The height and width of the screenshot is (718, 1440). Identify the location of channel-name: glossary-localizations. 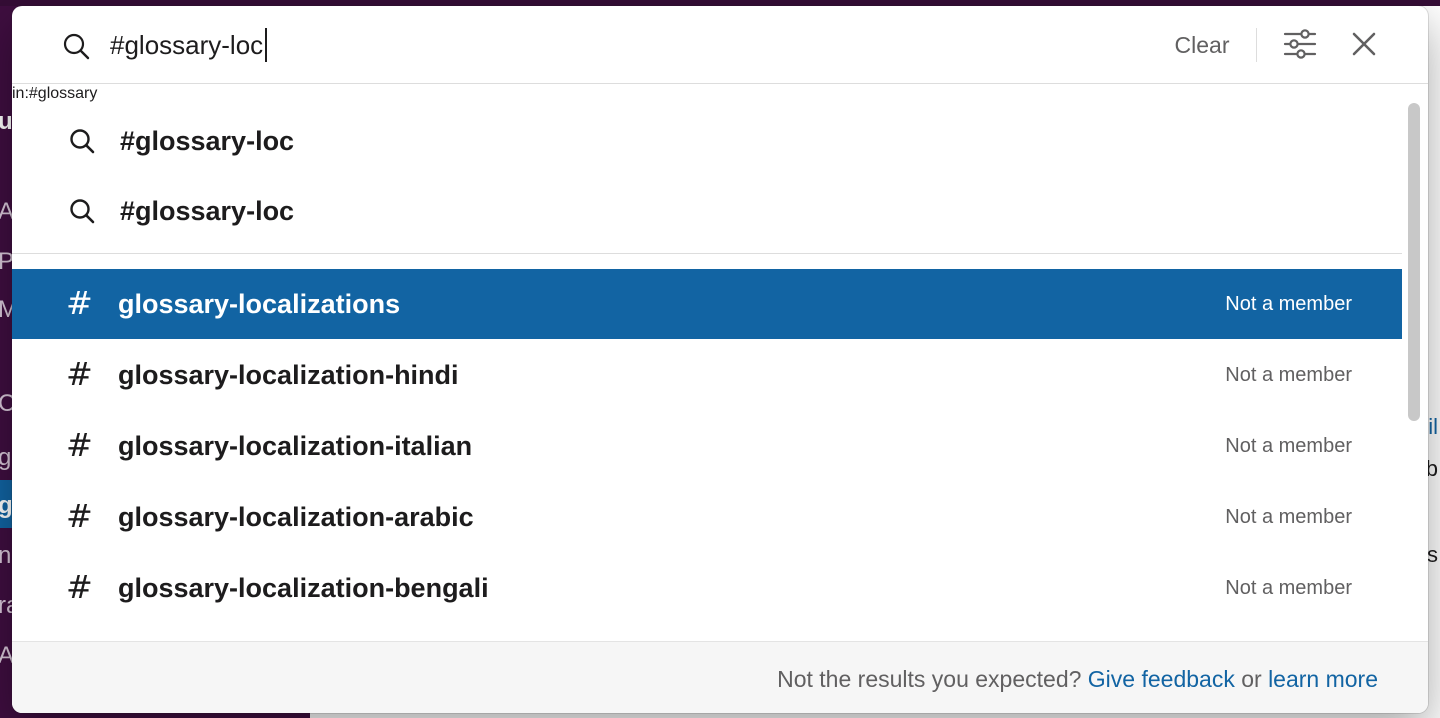
(259, 304).